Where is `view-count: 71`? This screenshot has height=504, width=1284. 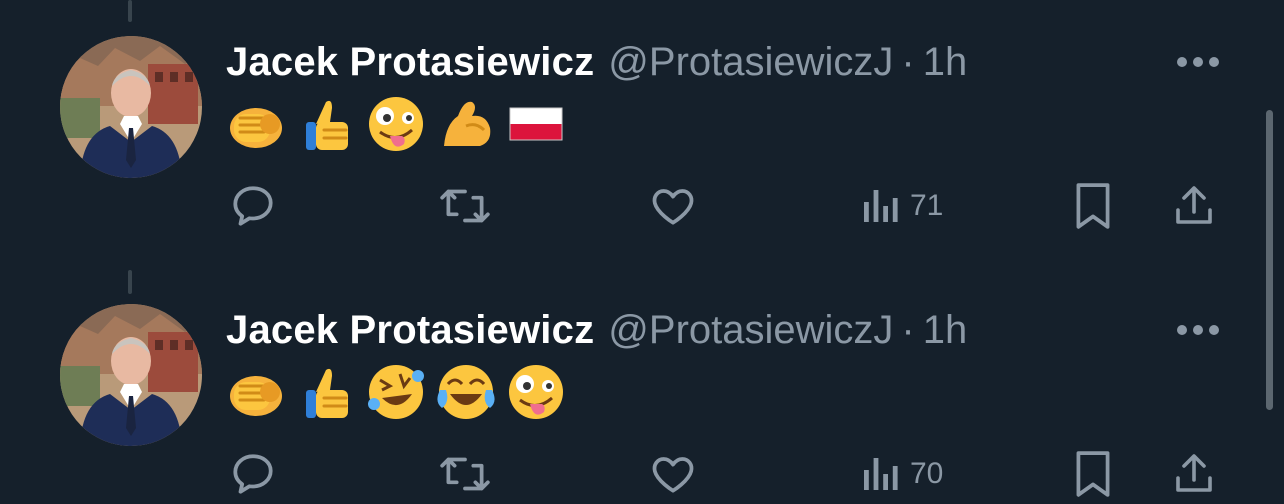
view-count: 71 is located at coordinates (927, 205).